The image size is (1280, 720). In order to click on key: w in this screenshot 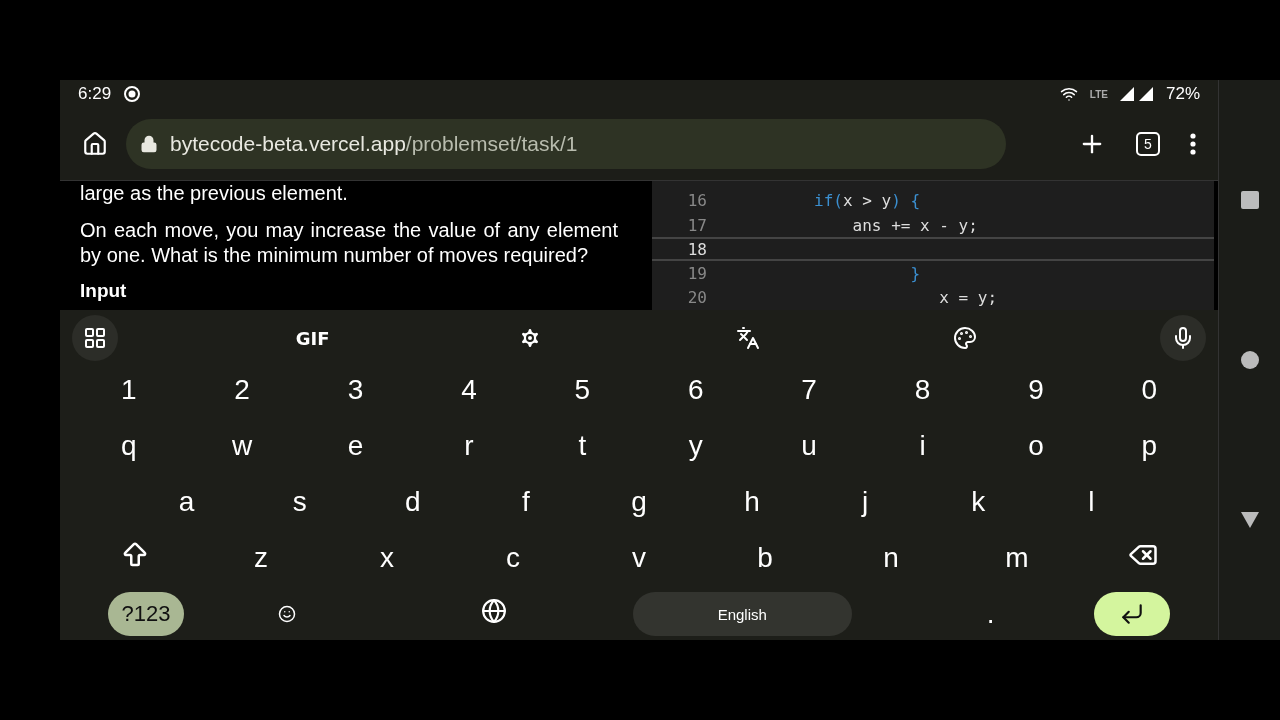, I will do `click(242, 446)`.